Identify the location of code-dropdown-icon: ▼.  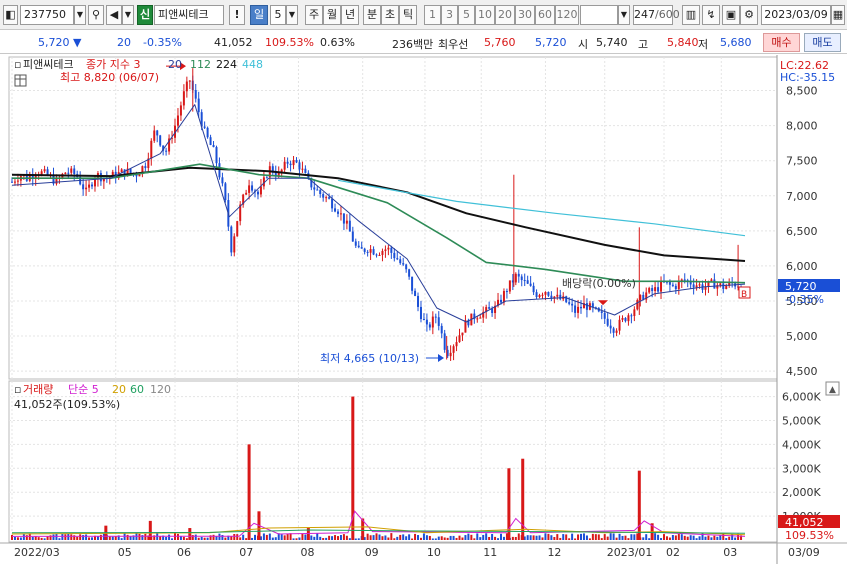
(80, 15).